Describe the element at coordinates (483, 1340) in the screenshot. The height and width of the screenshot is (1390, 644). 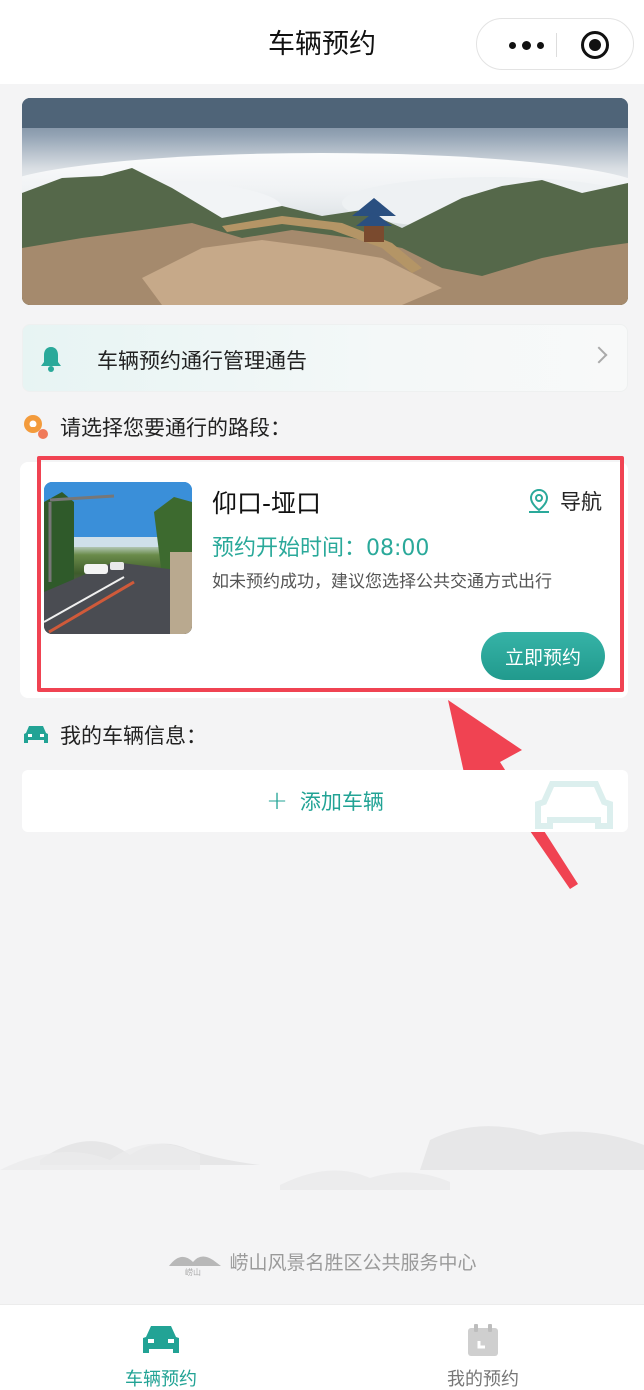
I see `calendar-icon` at that location.